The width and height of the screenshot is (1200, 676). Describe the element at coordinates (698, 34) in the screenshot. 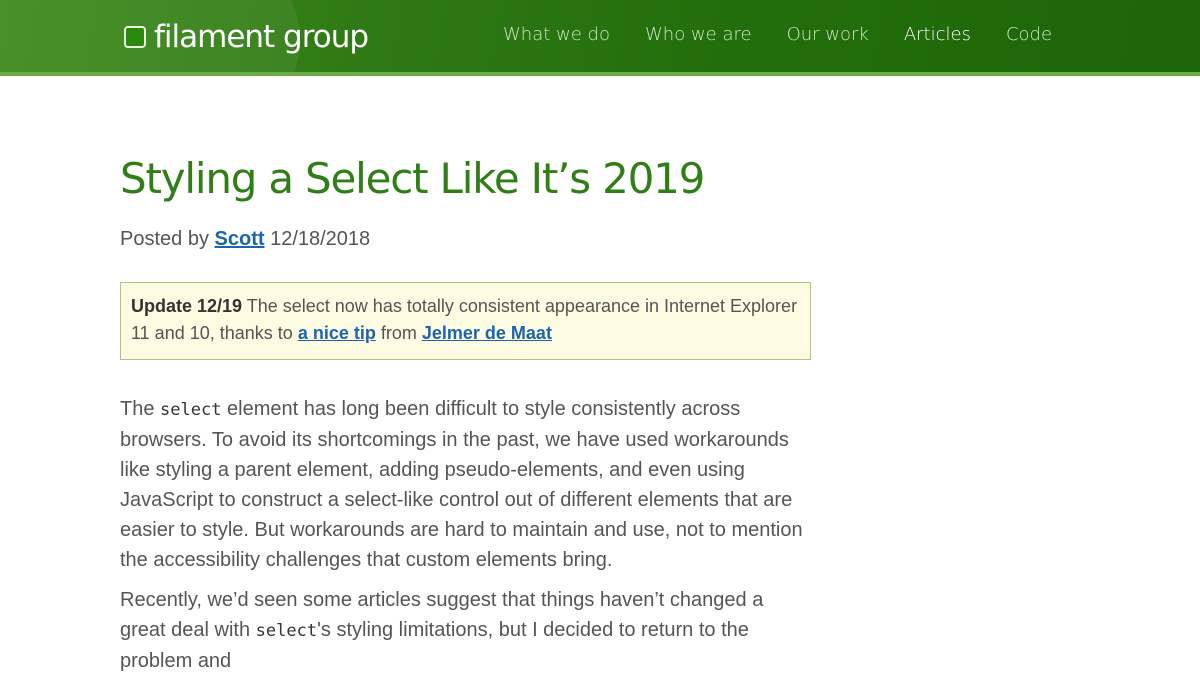

I see `nav-who-we-are: Who we are` at that location.